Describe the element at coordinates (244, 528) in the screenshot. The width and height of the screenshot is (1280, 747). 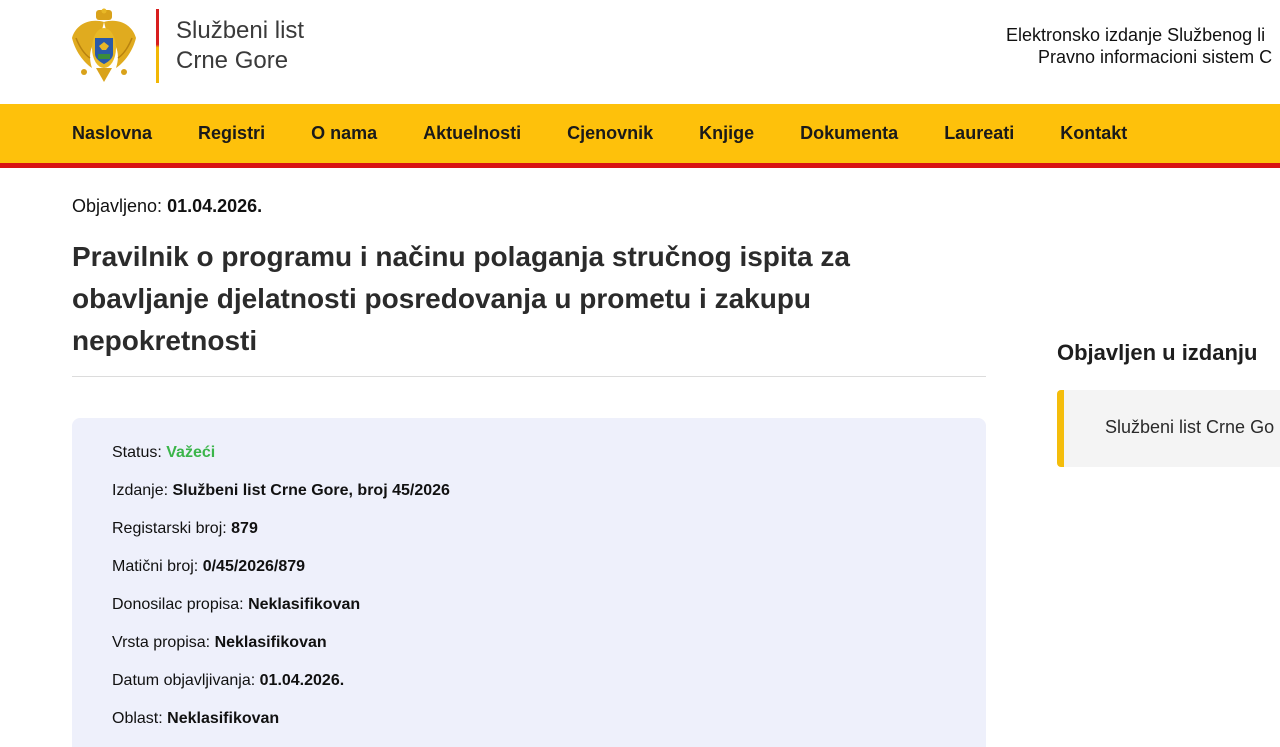
I see `detail-registry-value: 879` at that location.